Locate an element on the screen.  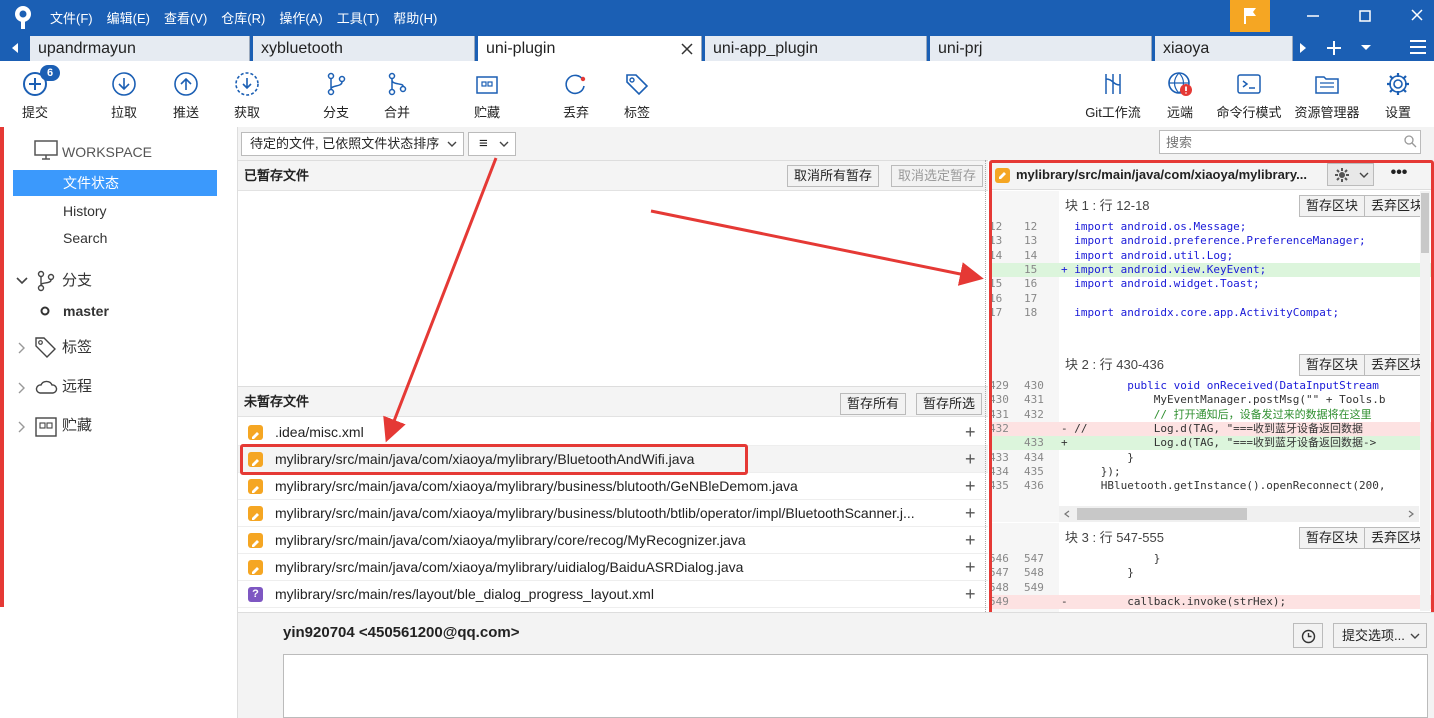
unstaged-files-header: 未暂存文件 暂存所有 暂存所选 is located at coordinates (613, 402).